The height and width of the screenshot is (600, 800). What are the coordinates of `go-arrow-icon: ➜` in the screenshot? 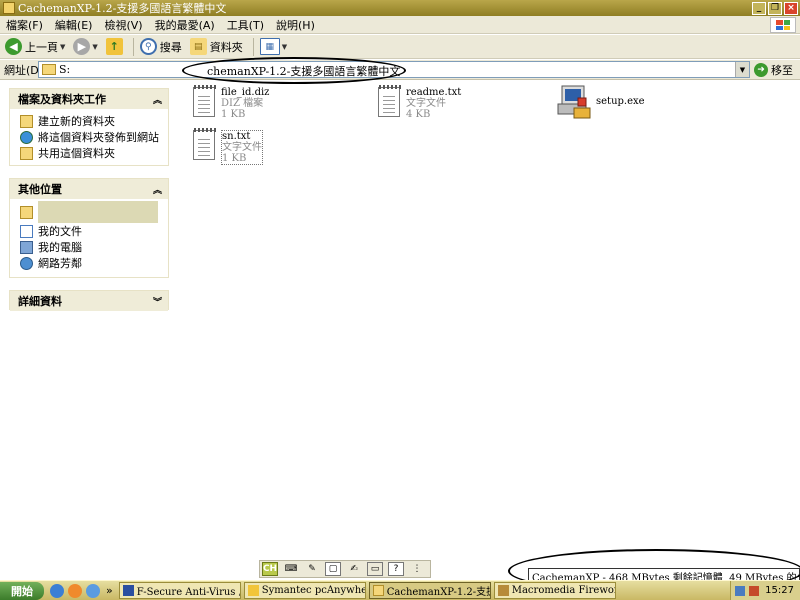 It's located at (761, 70).